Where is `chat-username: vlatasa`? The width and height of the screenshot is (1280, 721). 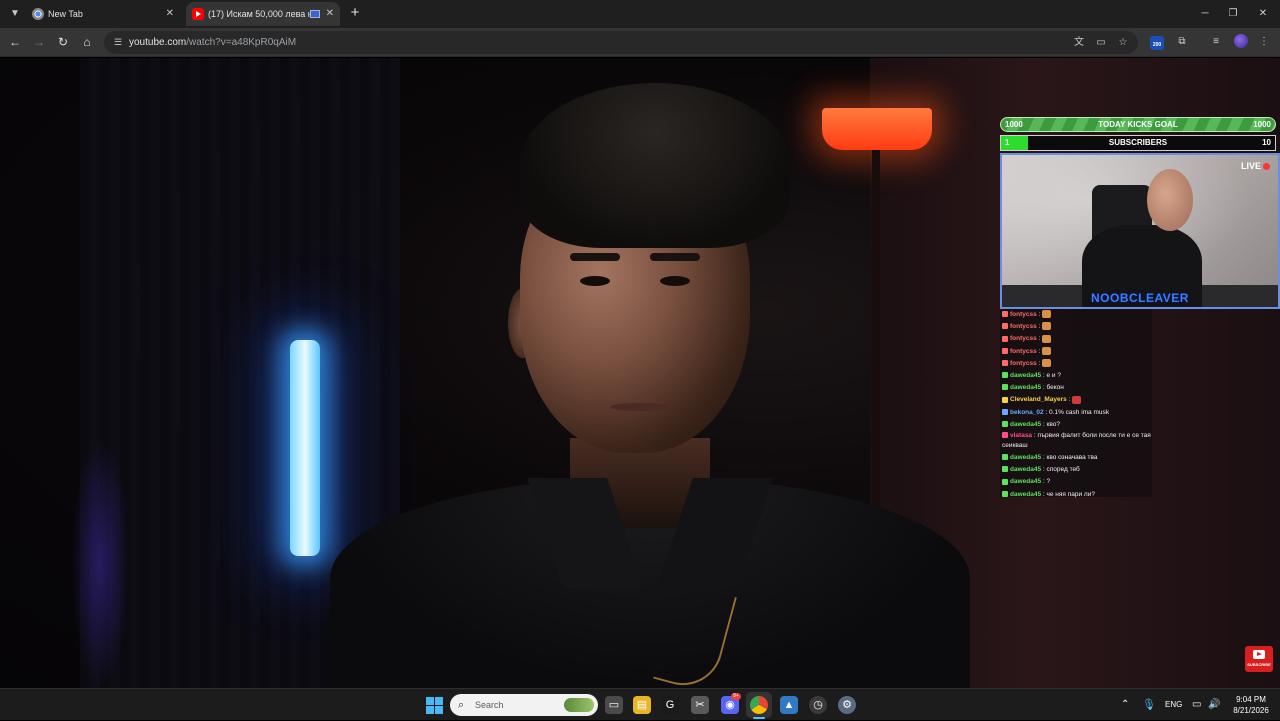
chat-username: vlatasa is located at coordinates (1021, 435).